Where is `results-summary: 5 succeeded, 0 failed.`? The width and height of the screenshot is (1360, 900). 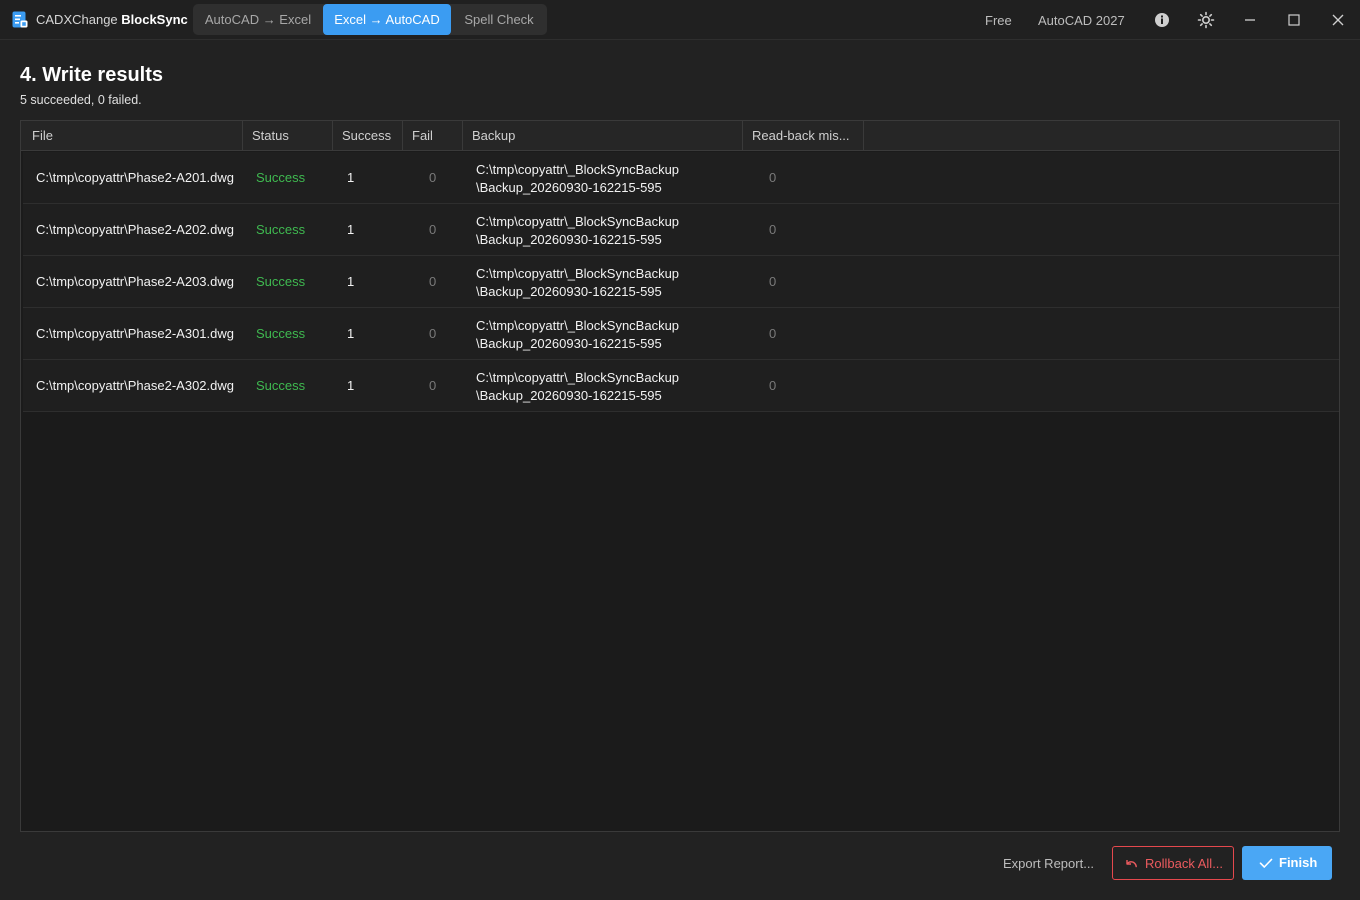 results-summary: 5 succeeded, 0 failed. is located at coordinates (81, 100).